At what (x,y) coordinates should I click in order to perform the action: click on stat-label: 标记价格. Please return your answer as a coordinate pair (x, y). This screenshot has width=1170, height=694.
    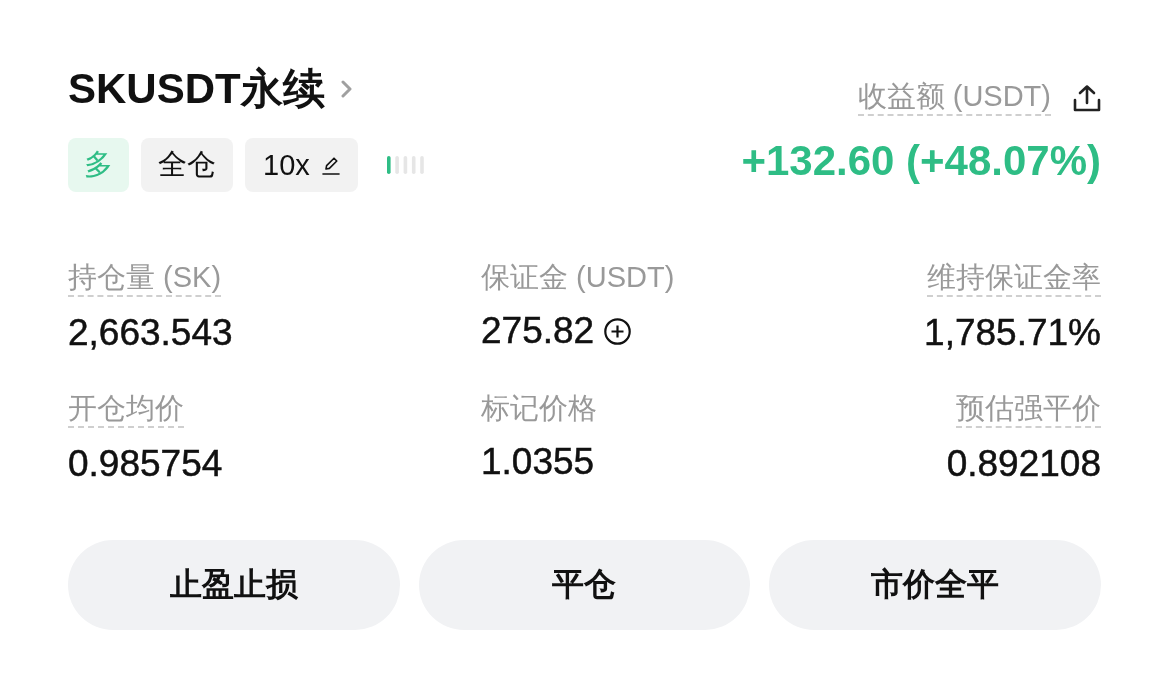
    Looking at the image, I should click on (539, 408).